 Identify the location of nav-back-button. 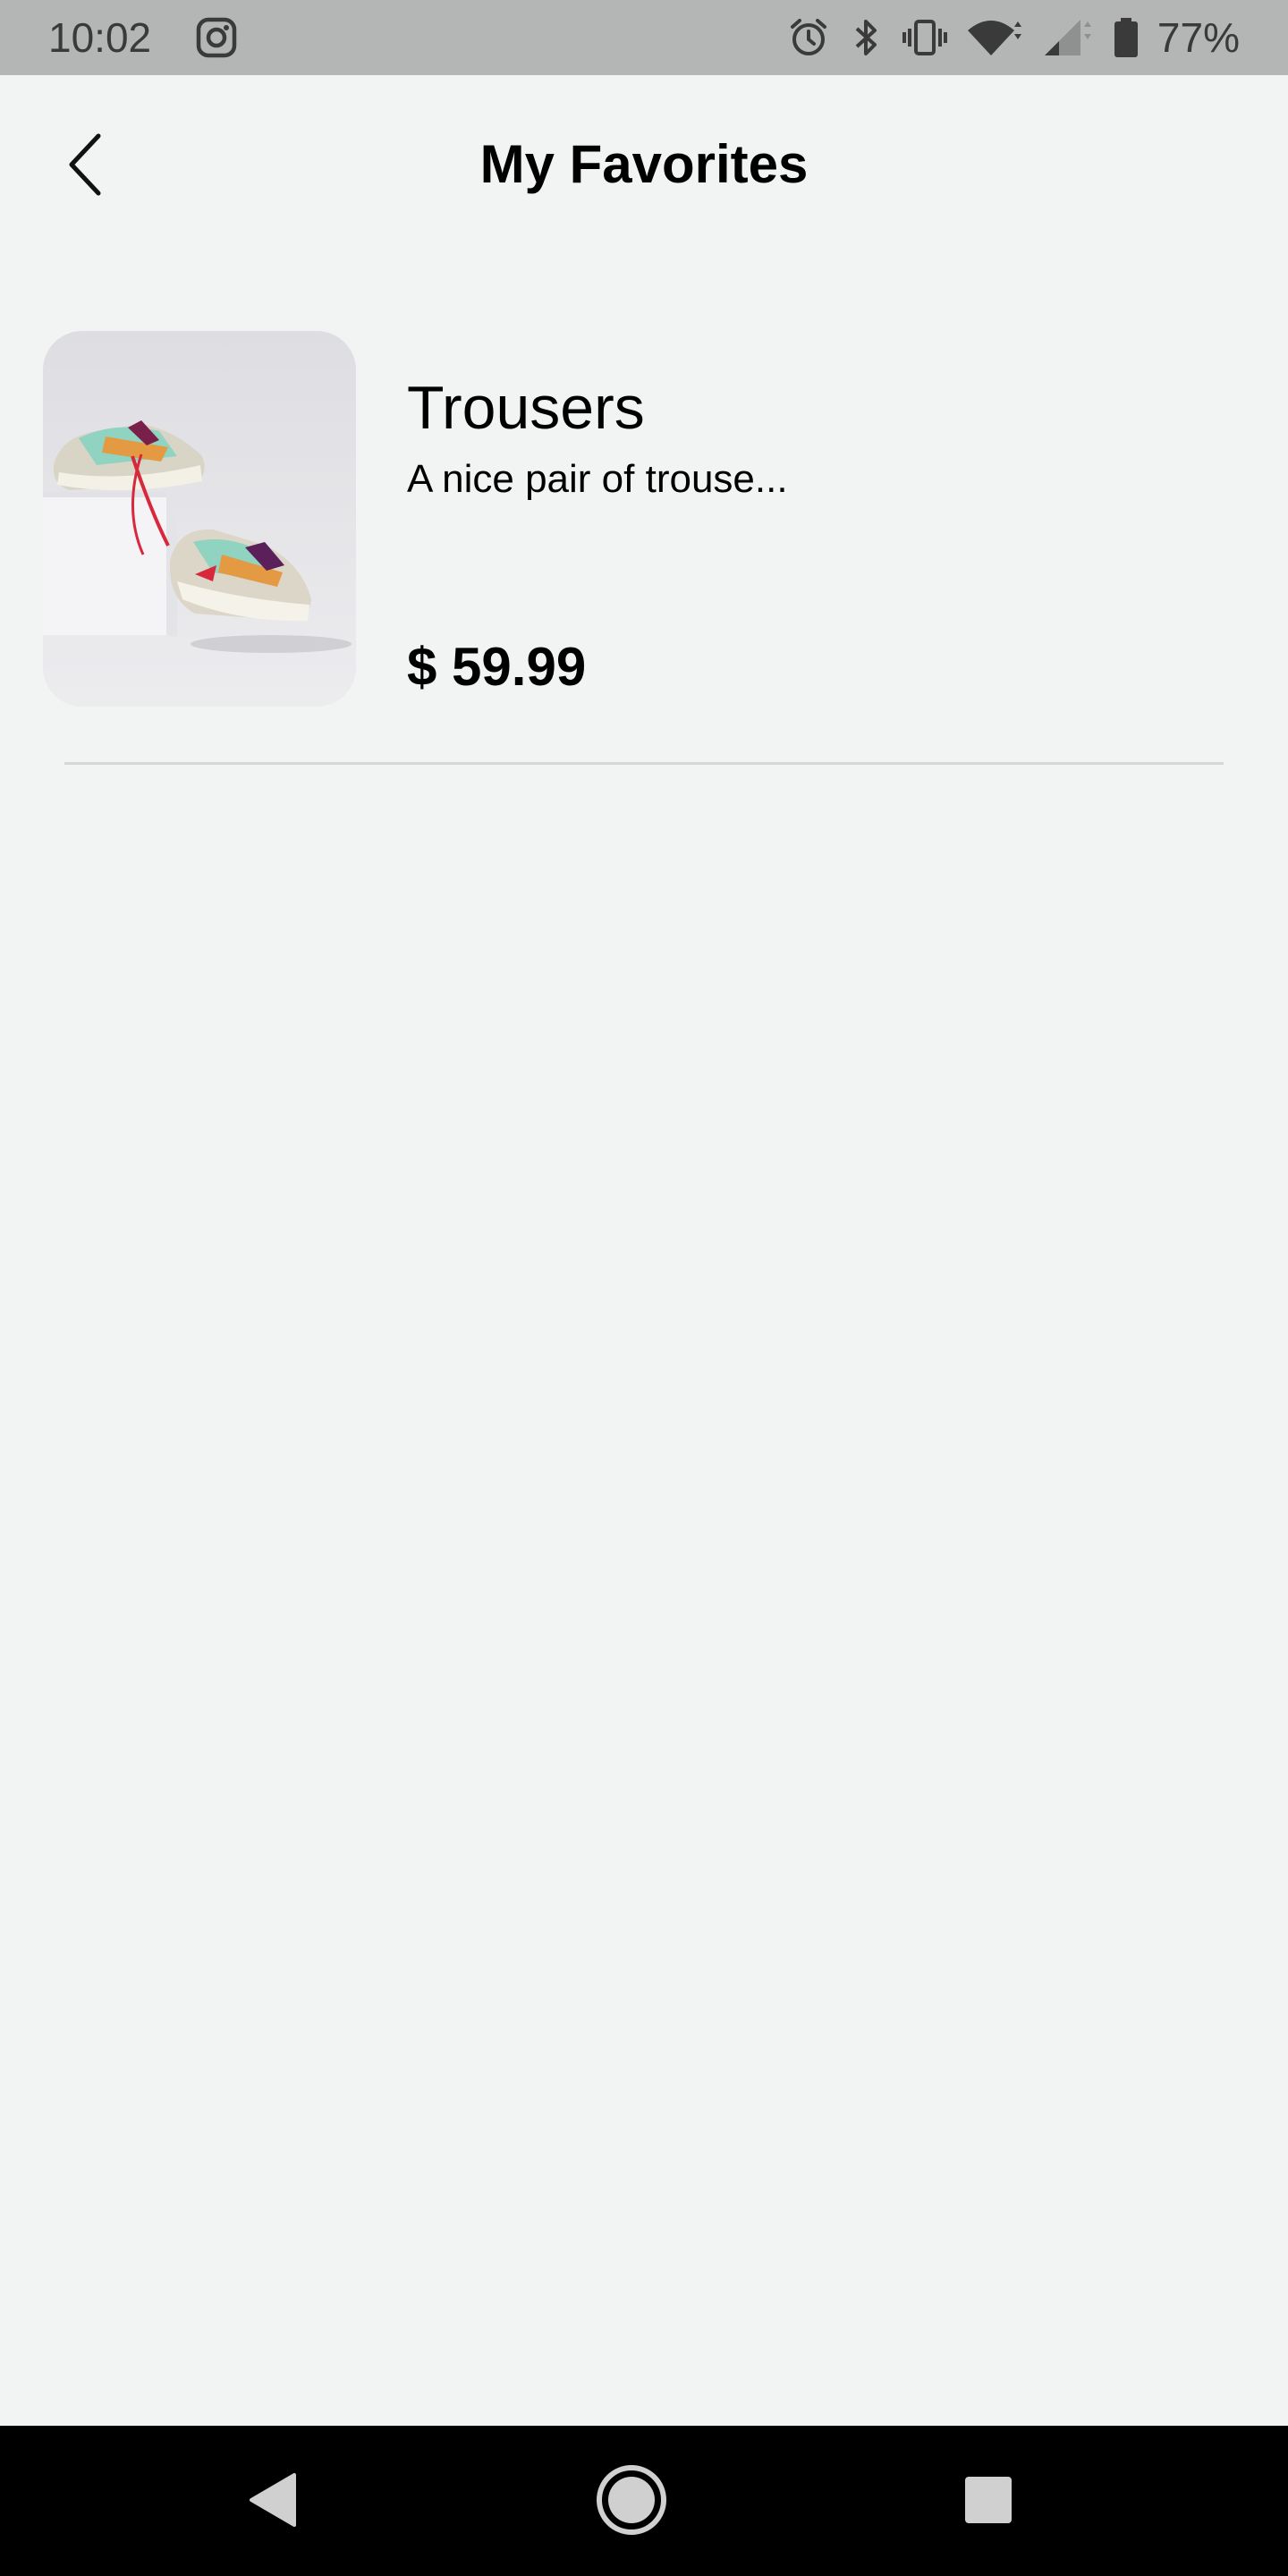
(273, 2502).